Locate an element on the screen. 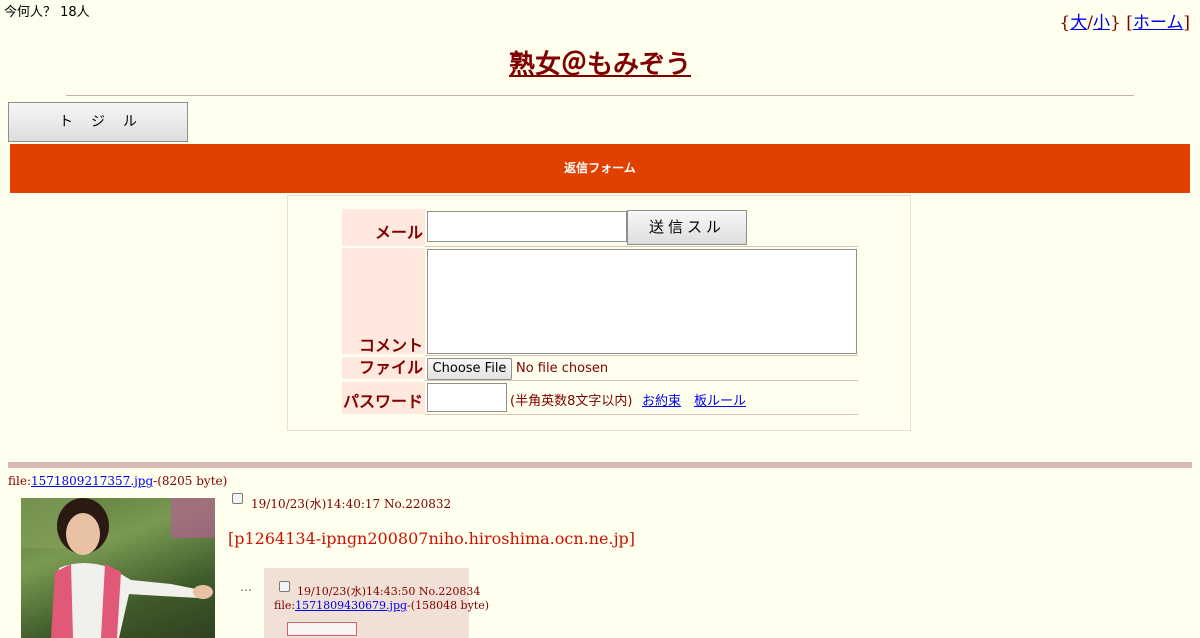 The image size is (1200, 638). reply-delete-checkbox is located at coordinates (284, 586).